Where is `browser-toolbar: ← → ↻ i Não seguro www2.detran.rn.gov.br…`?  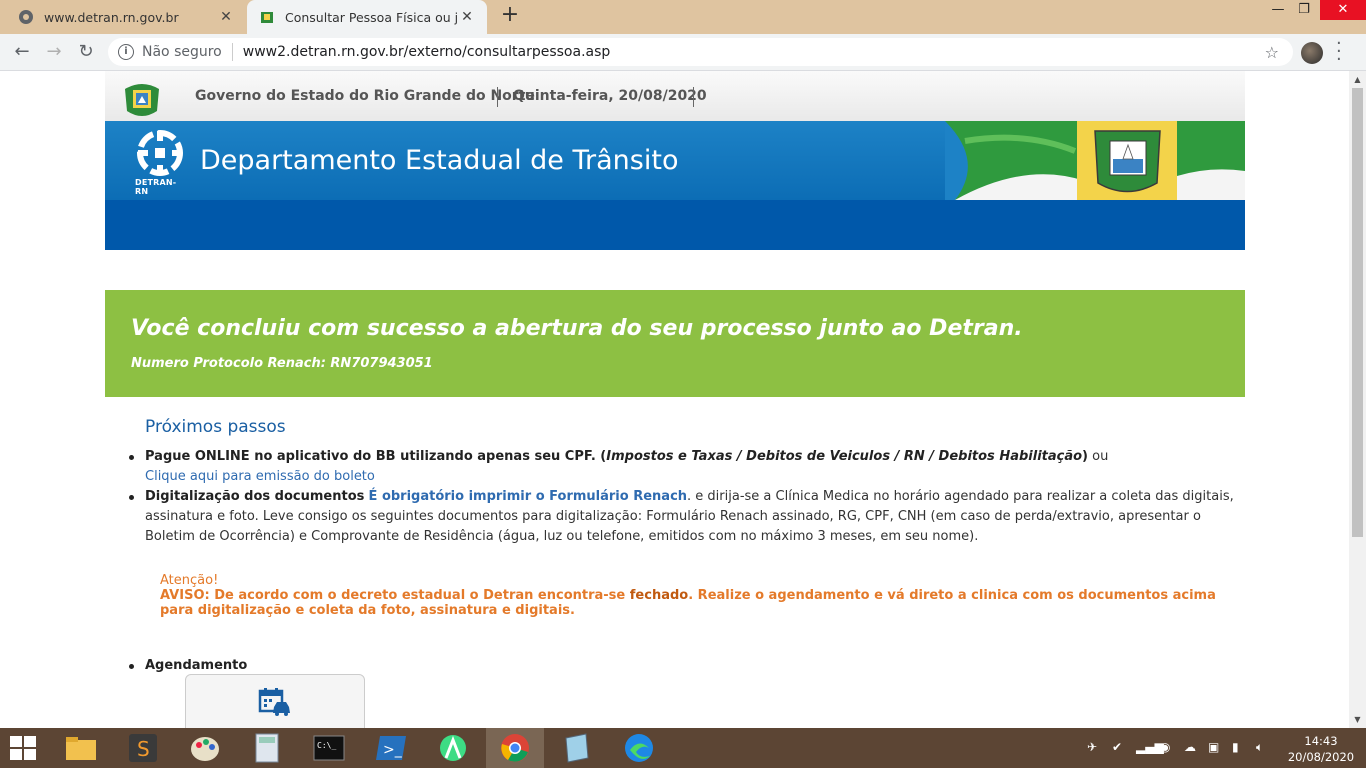
browser-toolbar: ← → ↻ i Não seguro www2.detran.rn.gov.br… is located at coordinates (683, 52).